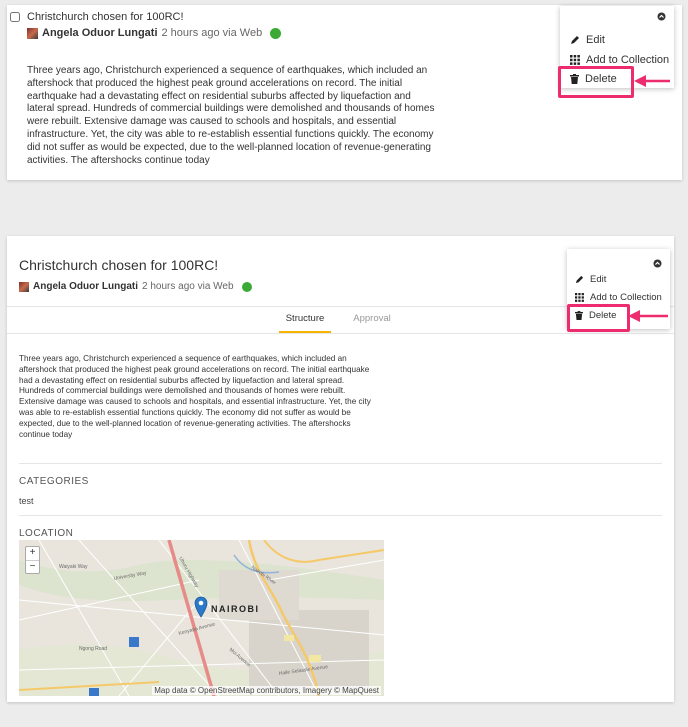 This screenshot has width=688, height=727. What do you see at coordinates (119, 265) in the screenshot?
I see `post-detail-title: Christchurch chosen for 100RC!` at bounding box center [119, 265].